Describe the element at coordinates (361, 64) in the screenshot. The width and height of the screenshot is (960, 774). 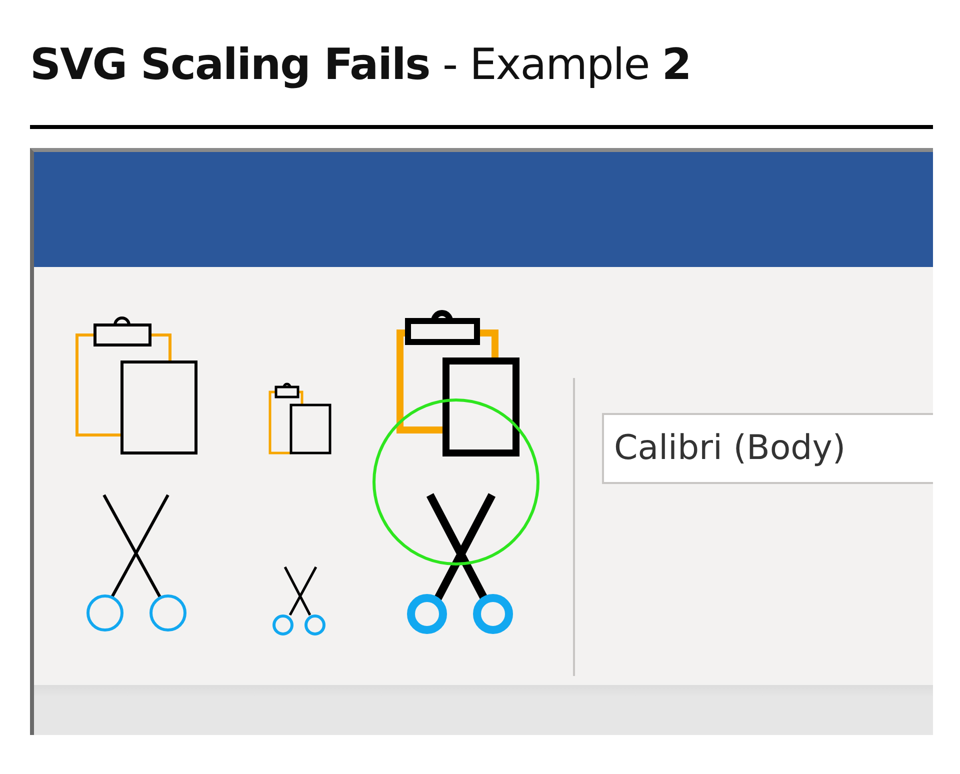
I see `page-title: SVG Scaling Fails - Example 2` at that location.